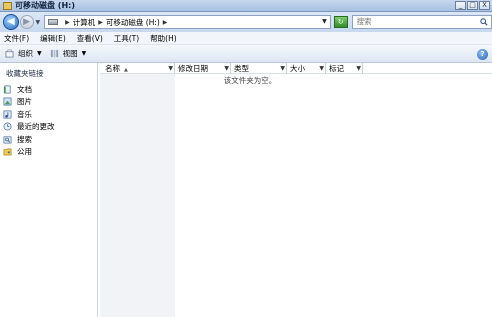 The width and height of the screenshot is (492, 317). I want to click on organize-icon, so click(9, 53).